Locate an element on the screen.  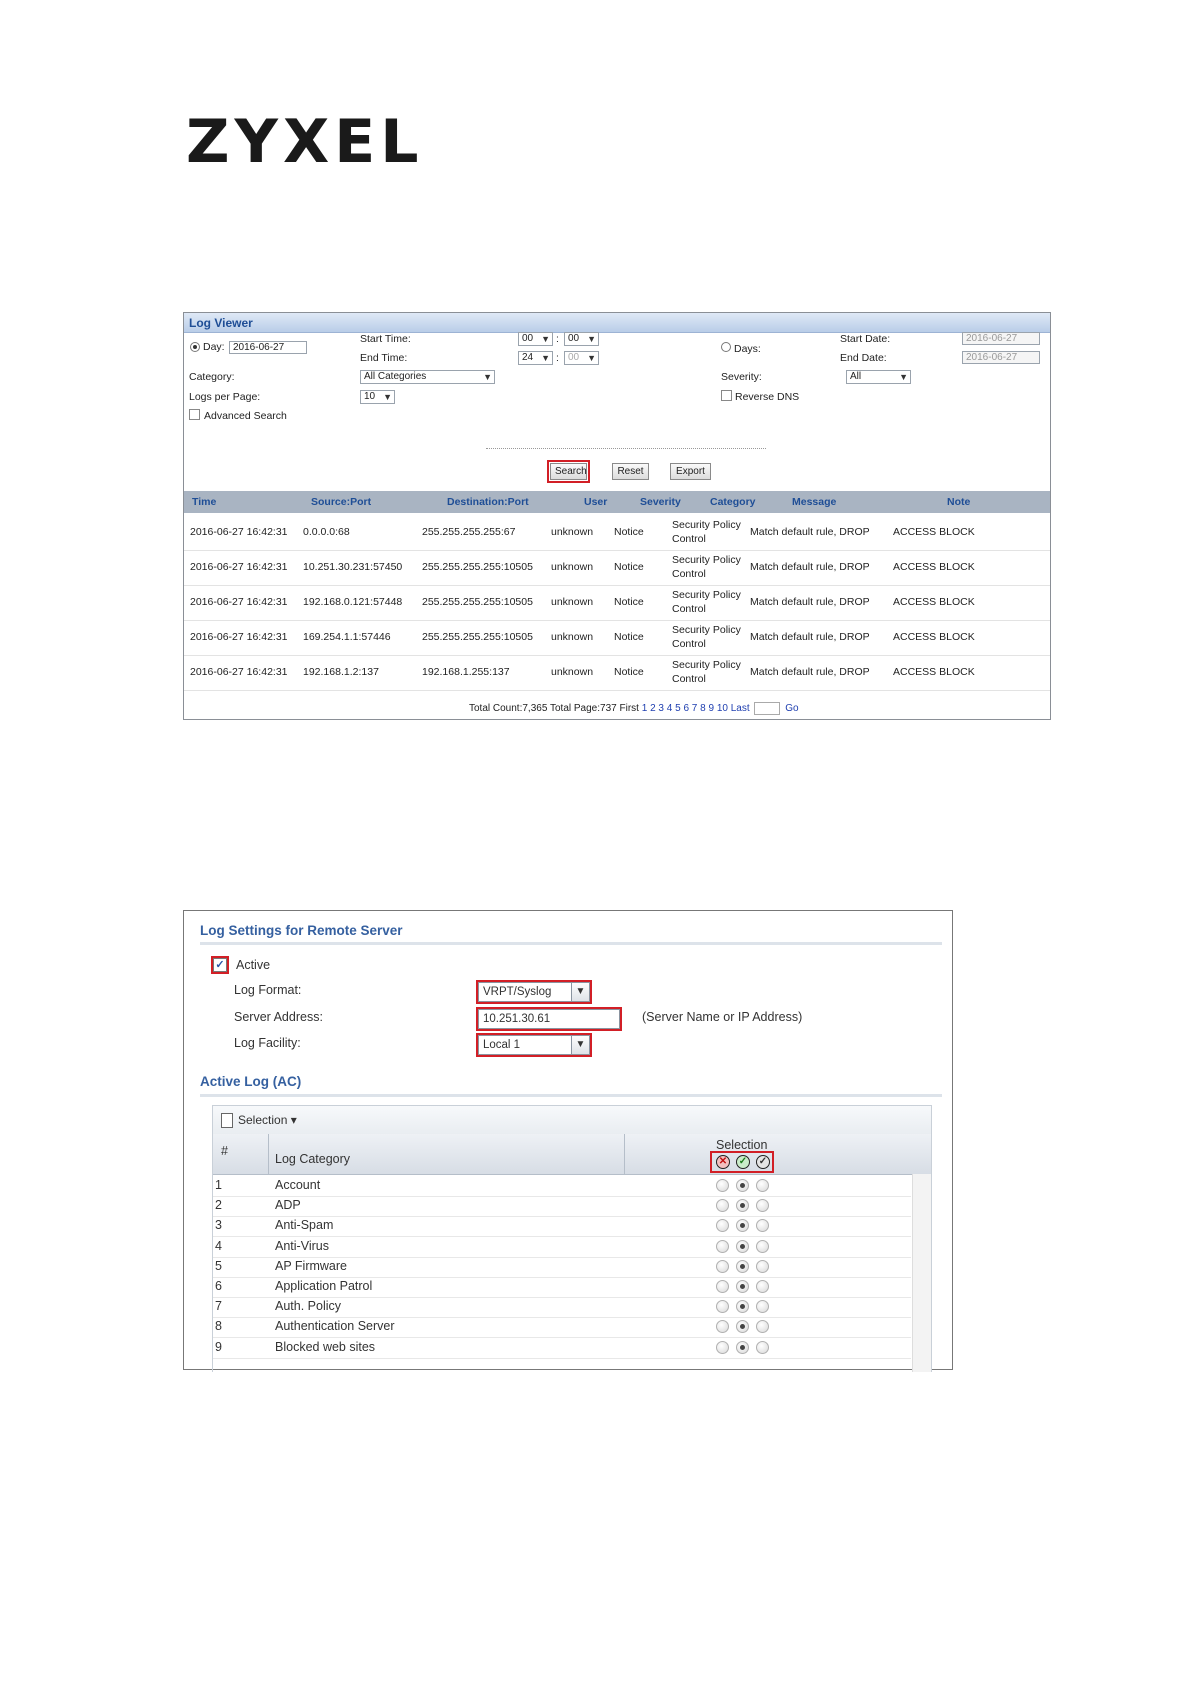
col-destination: Destination:Port is located at coordinates (488, 502).